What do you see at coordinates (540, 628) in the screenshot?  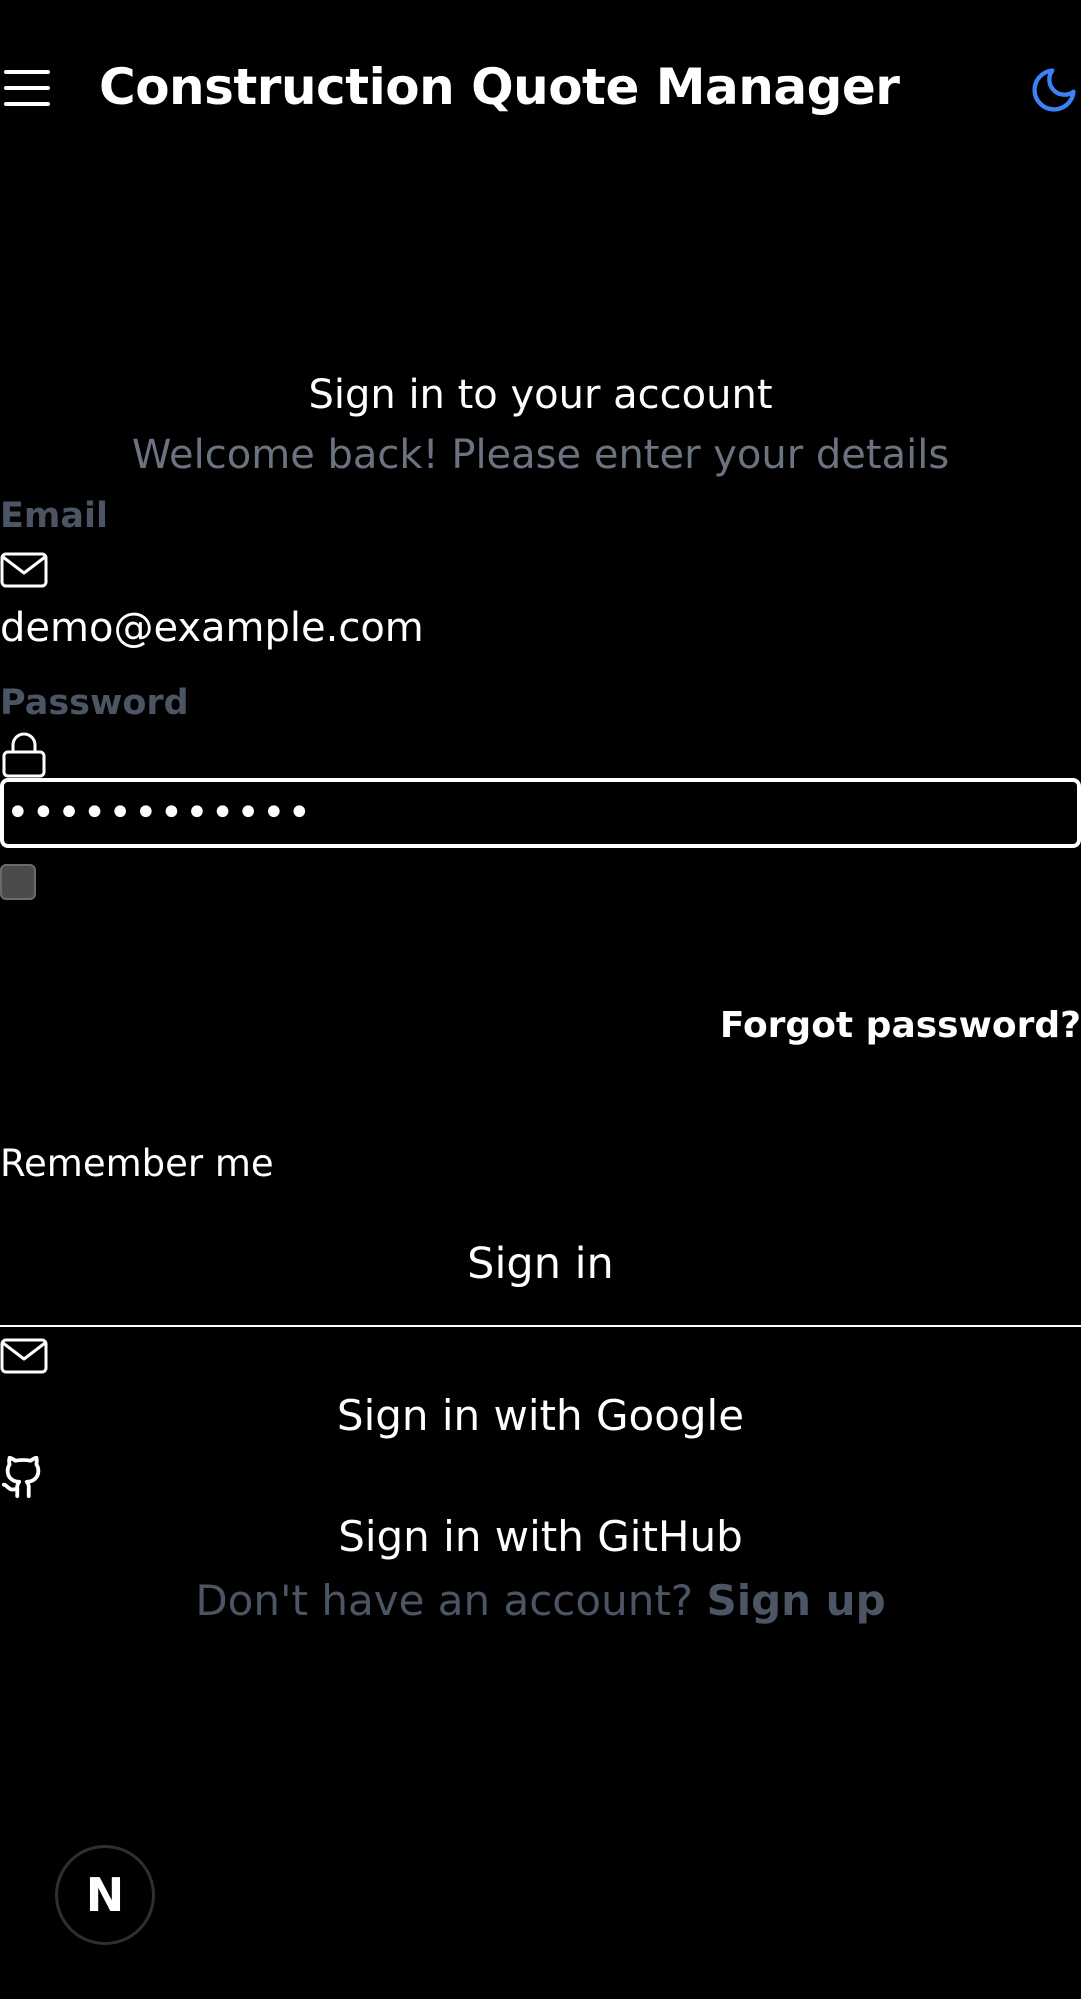 I see `email-field` at bounding box center [540, 628].